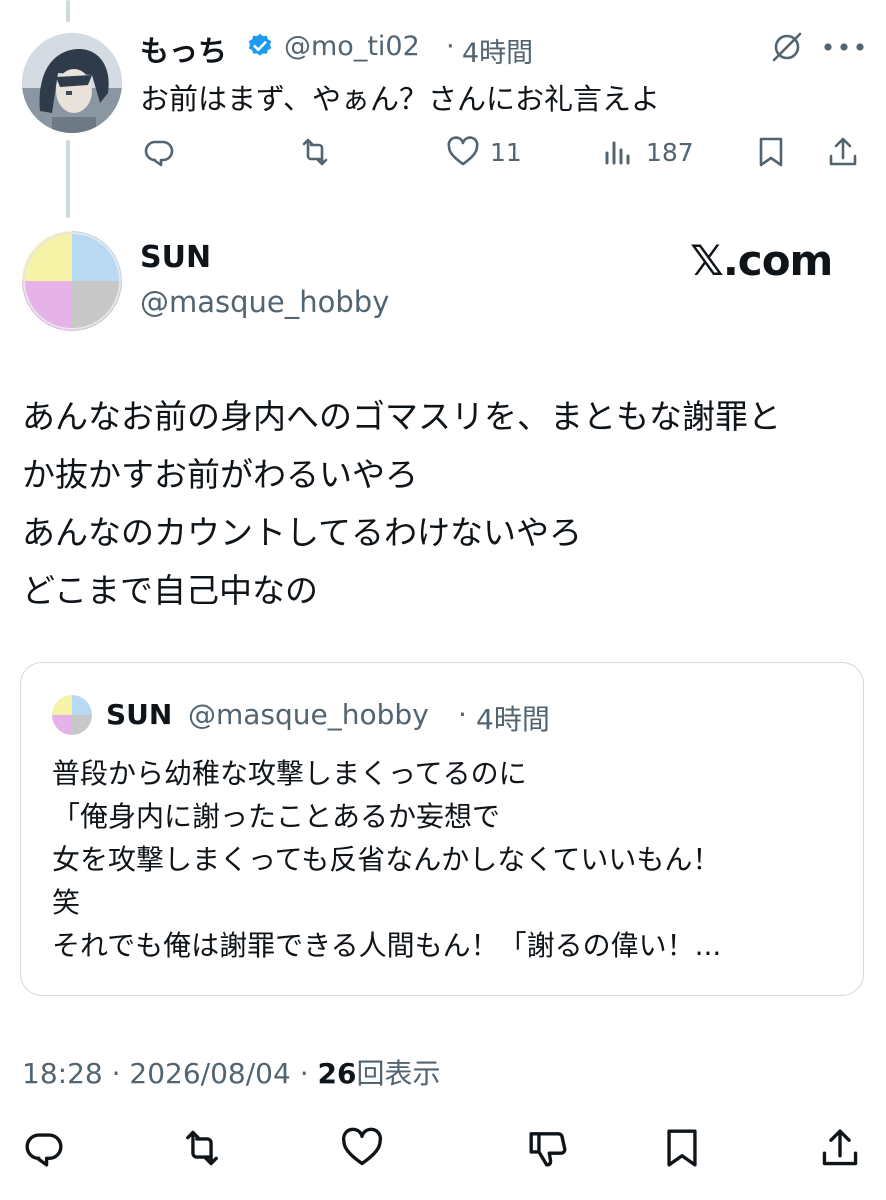  What do you see at coordinates (670, 152) in the screenshot?
I see `view-count: 187` at bounding box center [670, 152].